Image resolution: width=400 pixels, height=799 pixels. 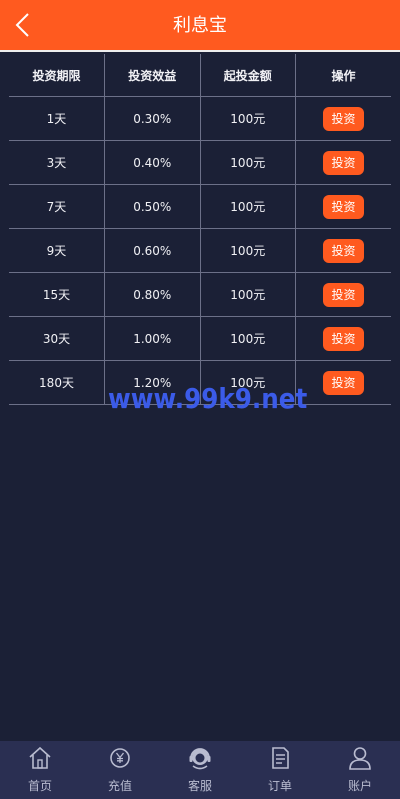 I want to click on user-icon, so click(x=360, y=758).